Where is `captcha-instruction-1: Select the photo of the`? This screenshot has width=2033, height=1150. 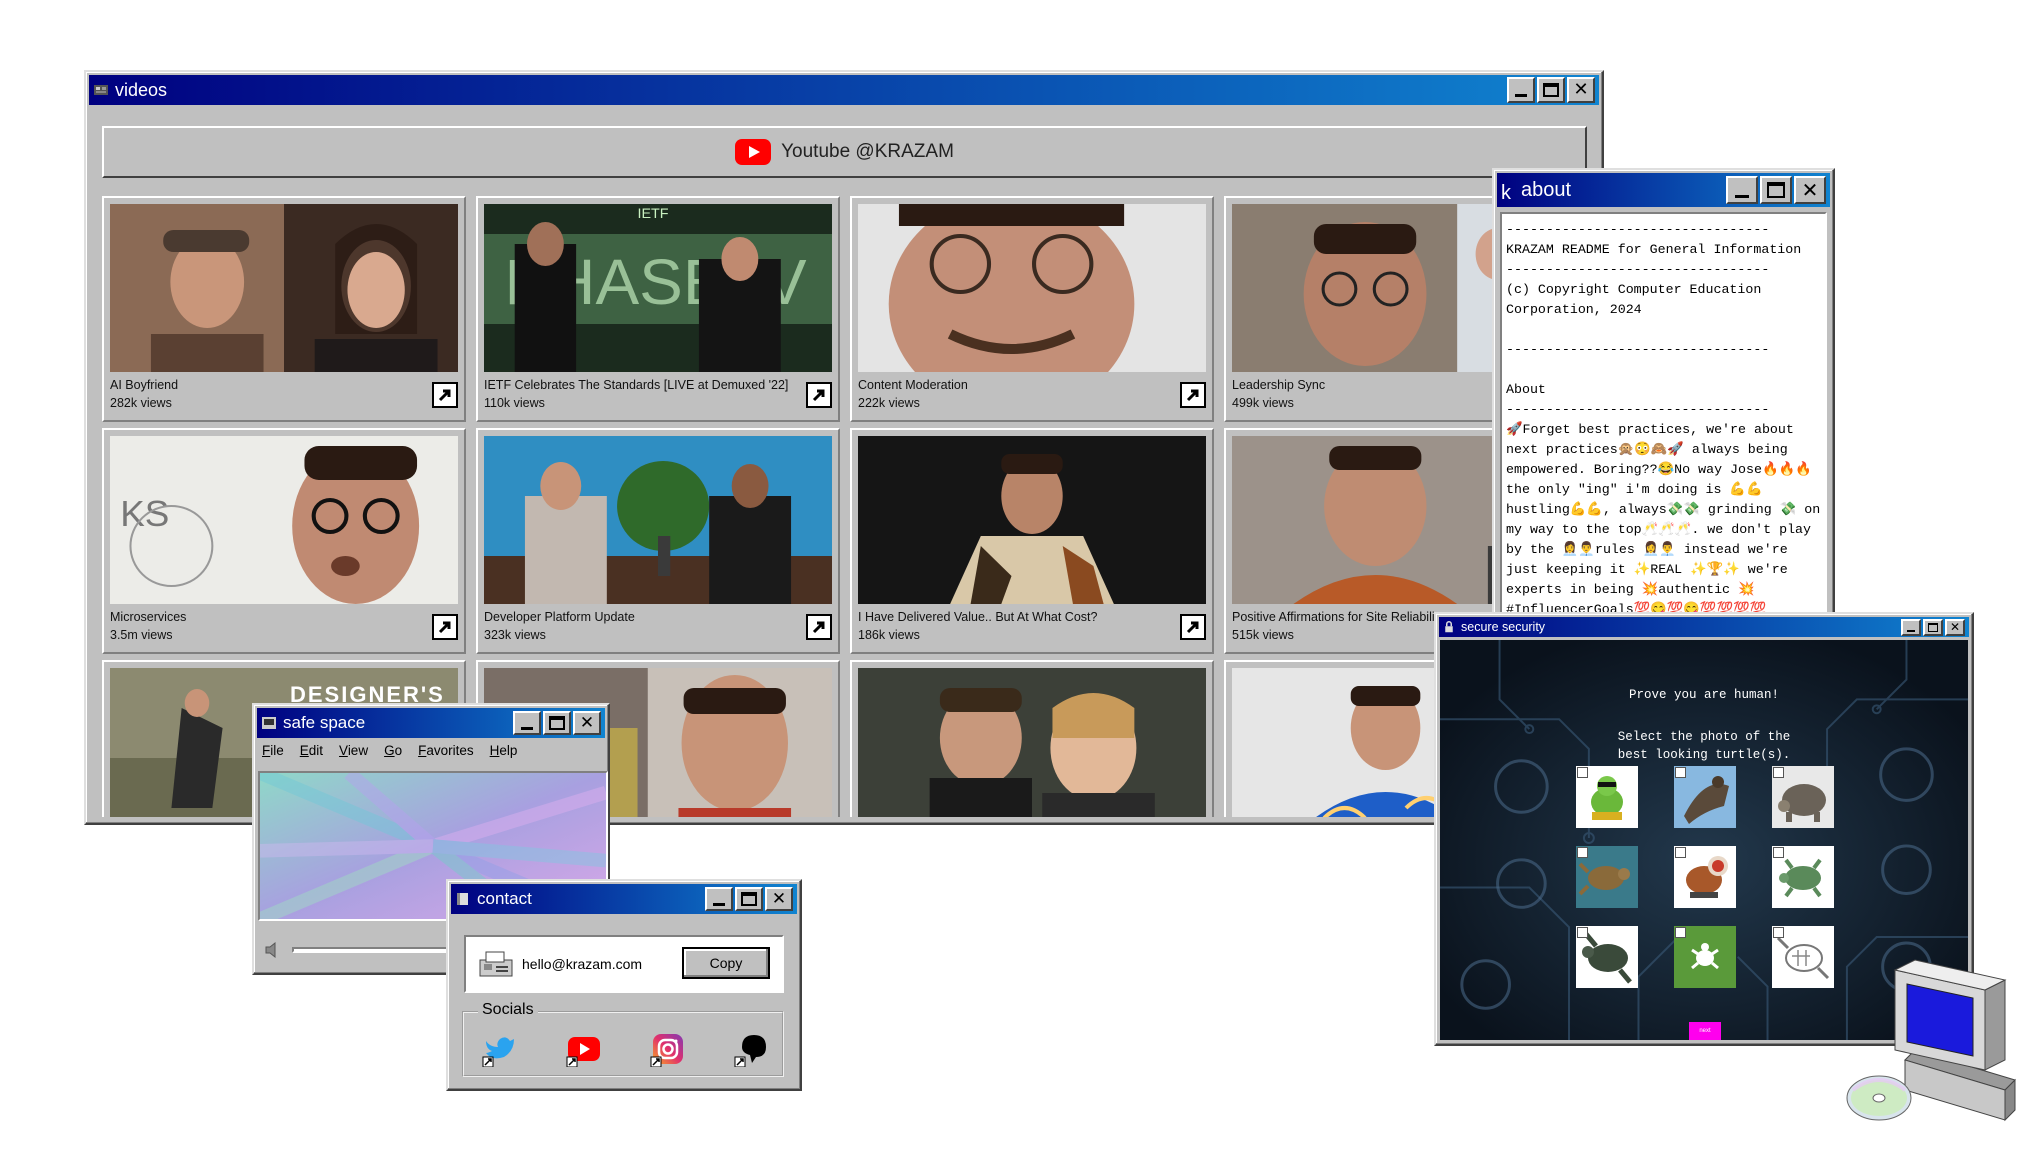 captcha-instruction-1: Select the photo of the is located at coordinates (1704, 737).